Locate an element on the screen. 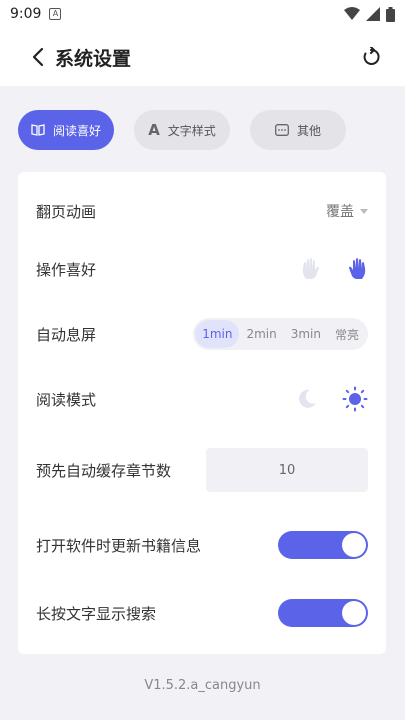  option-always-on: 常亮 is located at coordinates (347, 334).